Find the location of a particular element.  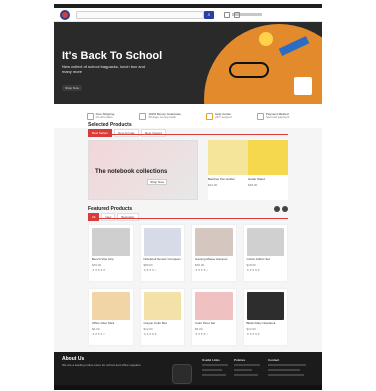

product-price: $12.00 is located at coordinates (148, 329).